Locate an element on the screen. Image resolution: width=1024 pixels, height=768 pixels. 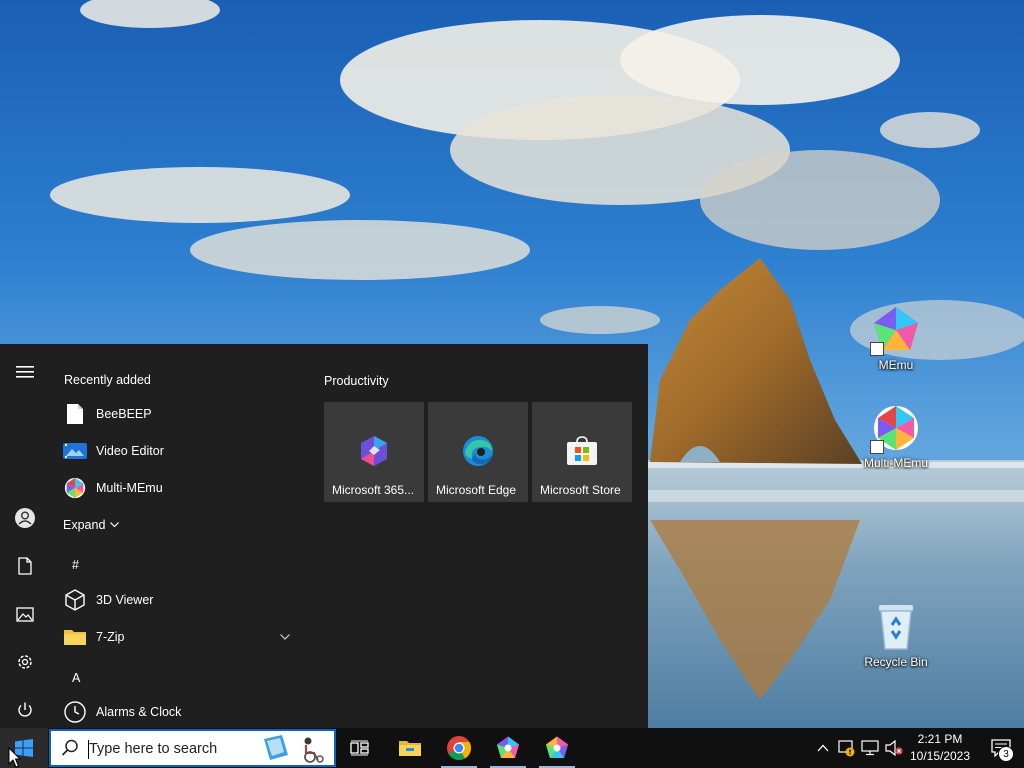
clock-time: 2:21 PM is located at coordinates (940, 739).